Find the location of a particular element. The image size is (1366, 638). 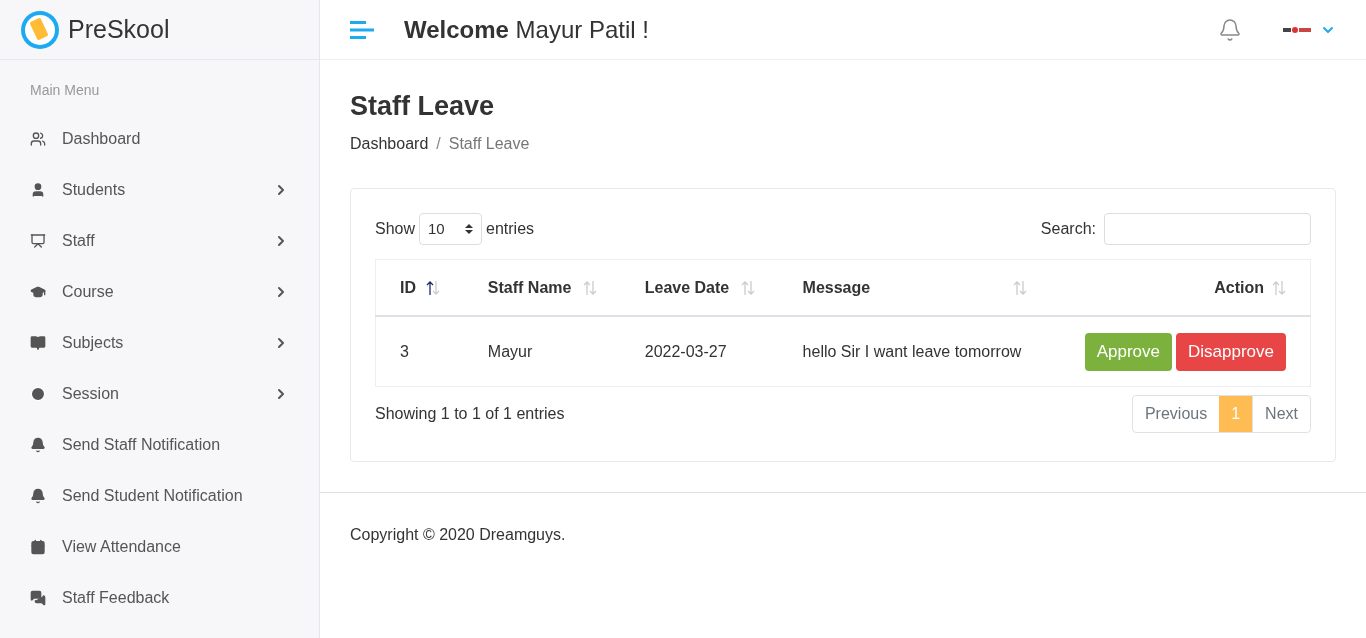

sidebar-item: Course is located at coordinates (159, 291).